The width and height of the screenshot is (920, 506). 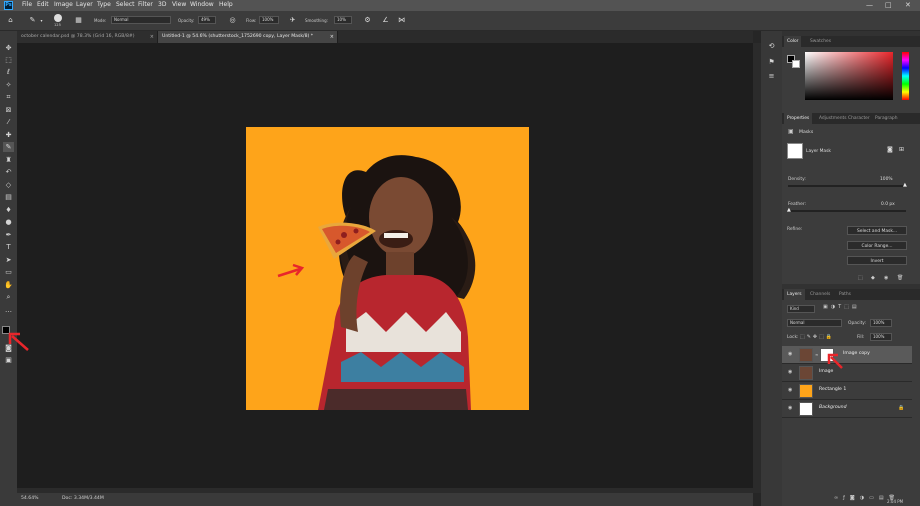 What do you see at coordinates (881, 323) in the screenshot?
I see `layers-opacity-input: 100%` at bounding box center [881, 323].